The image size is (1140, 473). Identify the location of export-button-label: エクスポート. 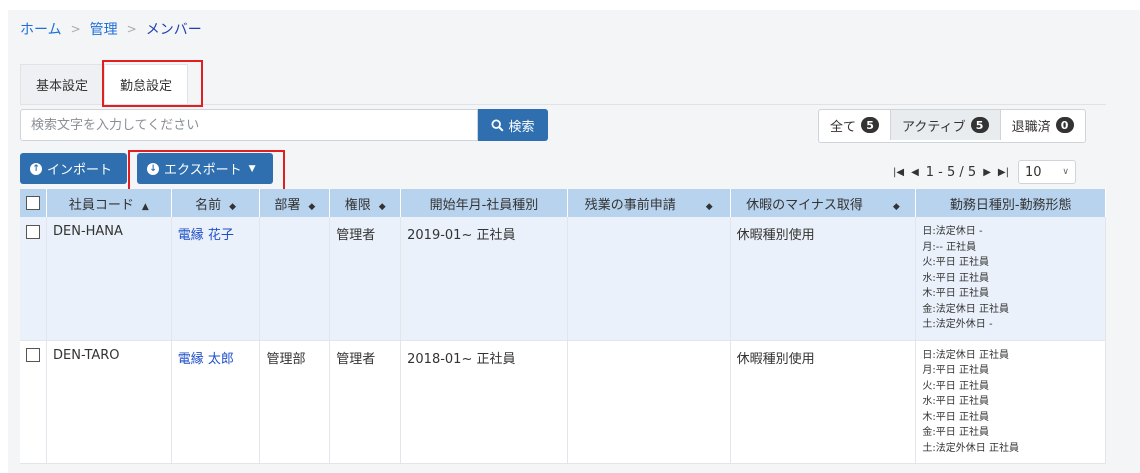
(203, 170).